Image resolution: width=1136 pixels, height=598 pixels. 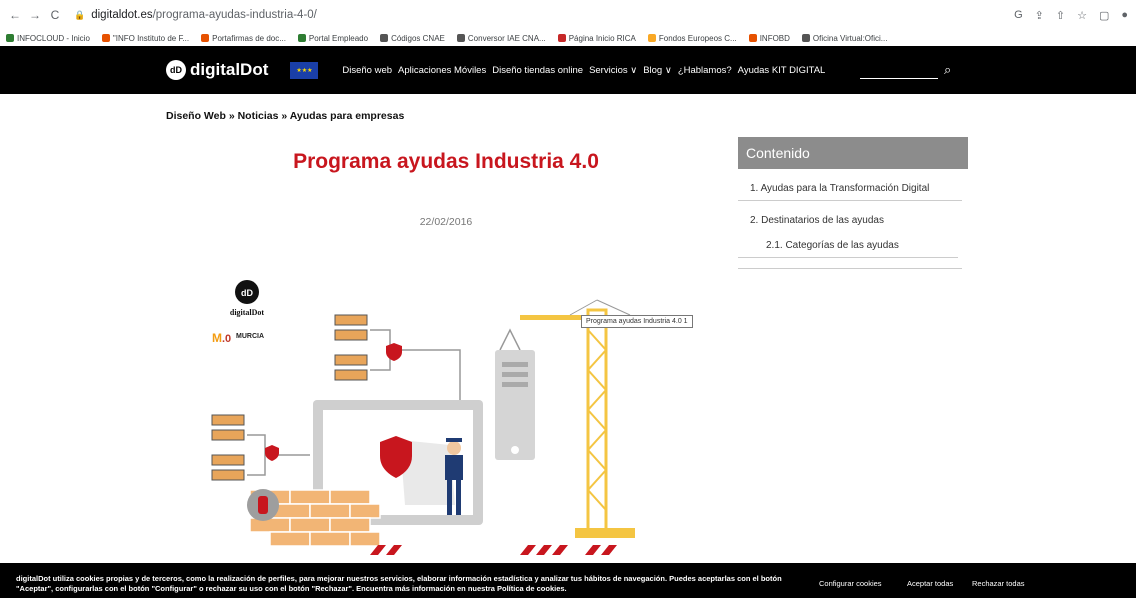 I want to click on image-tooltip: Programa ayudas Industria 4.0 1, so click(x=637, y=321).